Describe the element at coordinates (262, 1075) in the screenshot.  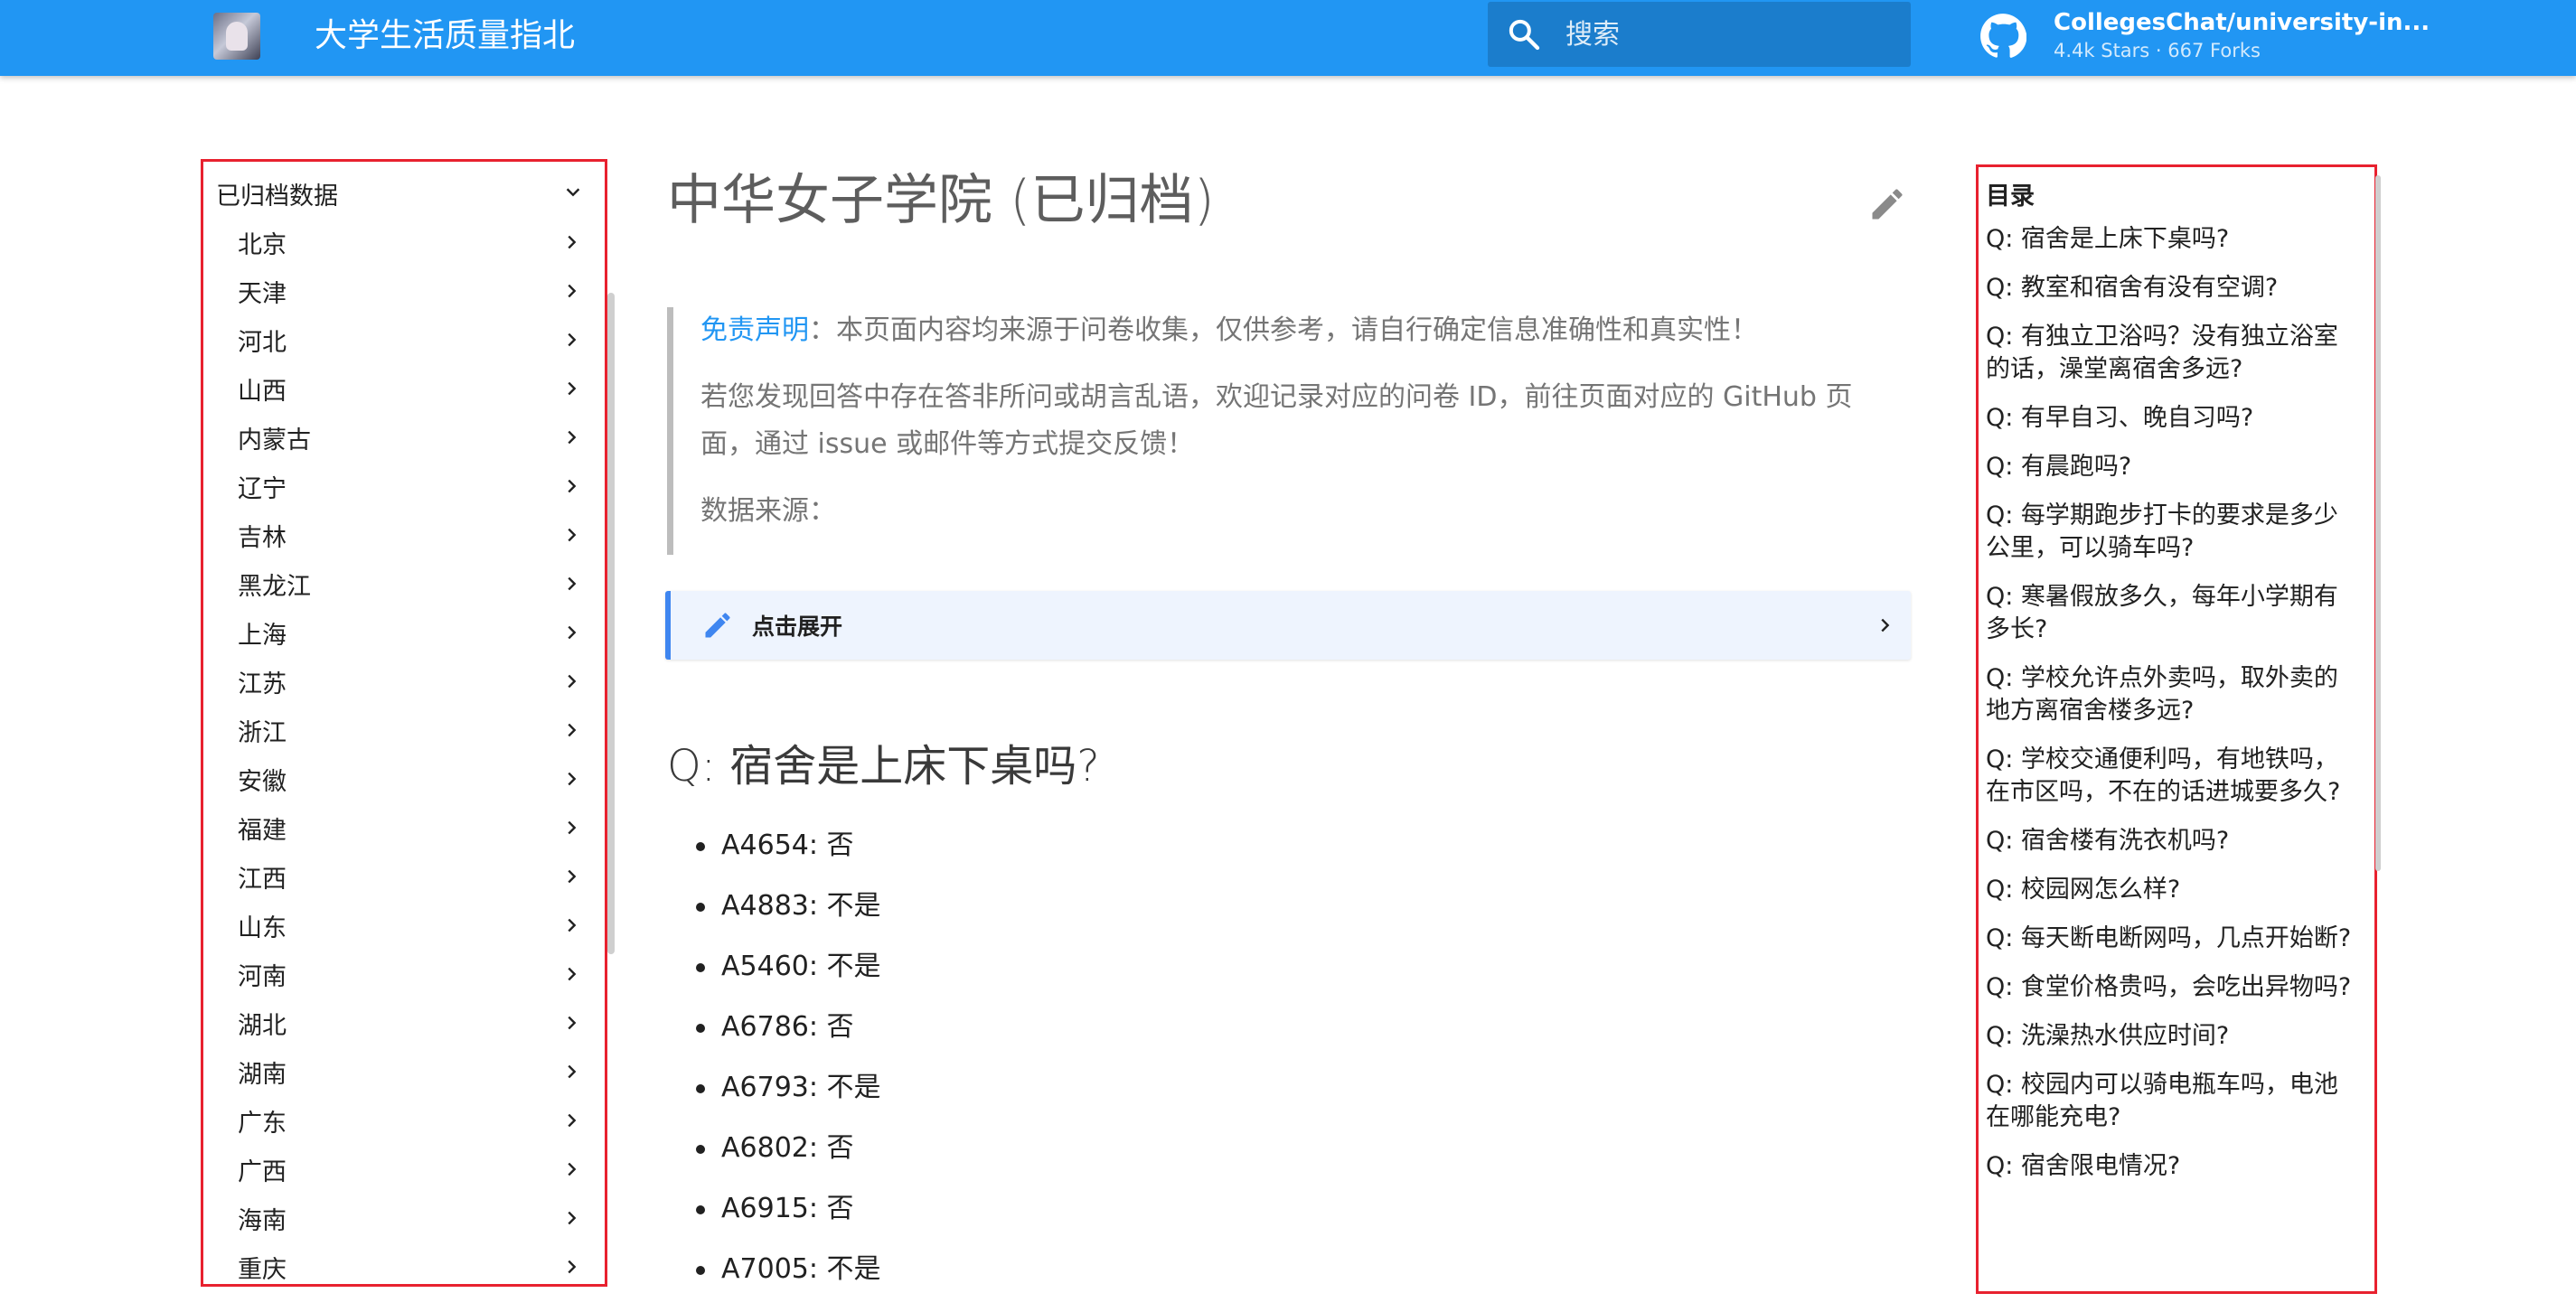
I see `sidebar-item-label: 湖南` at that location.